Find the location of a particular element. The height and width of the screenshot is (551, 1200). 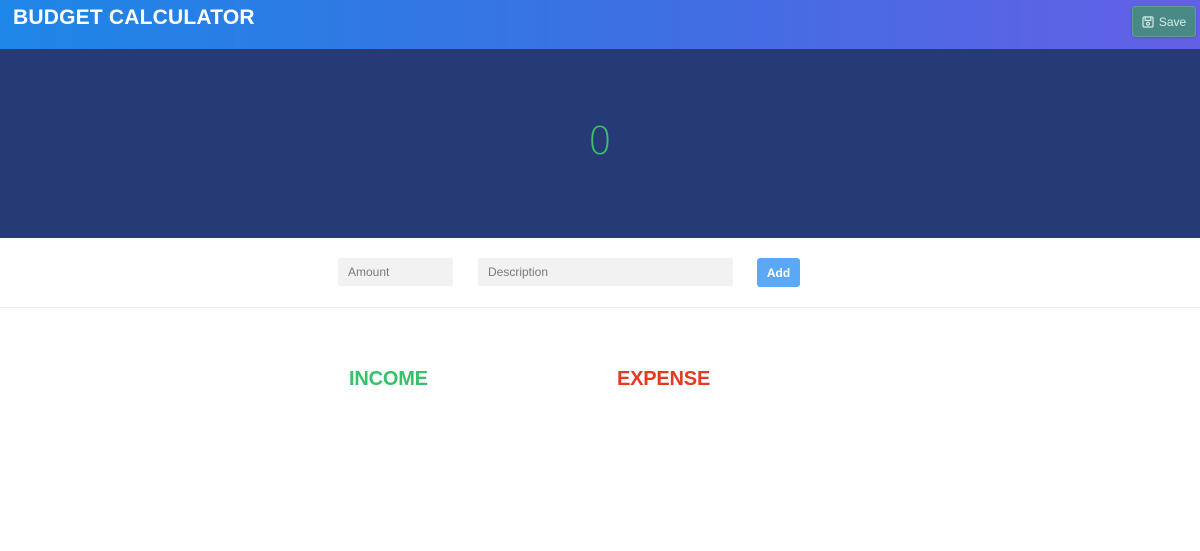

app-title: BUDGET CALCULATOR is located at coordinates (134, 17).